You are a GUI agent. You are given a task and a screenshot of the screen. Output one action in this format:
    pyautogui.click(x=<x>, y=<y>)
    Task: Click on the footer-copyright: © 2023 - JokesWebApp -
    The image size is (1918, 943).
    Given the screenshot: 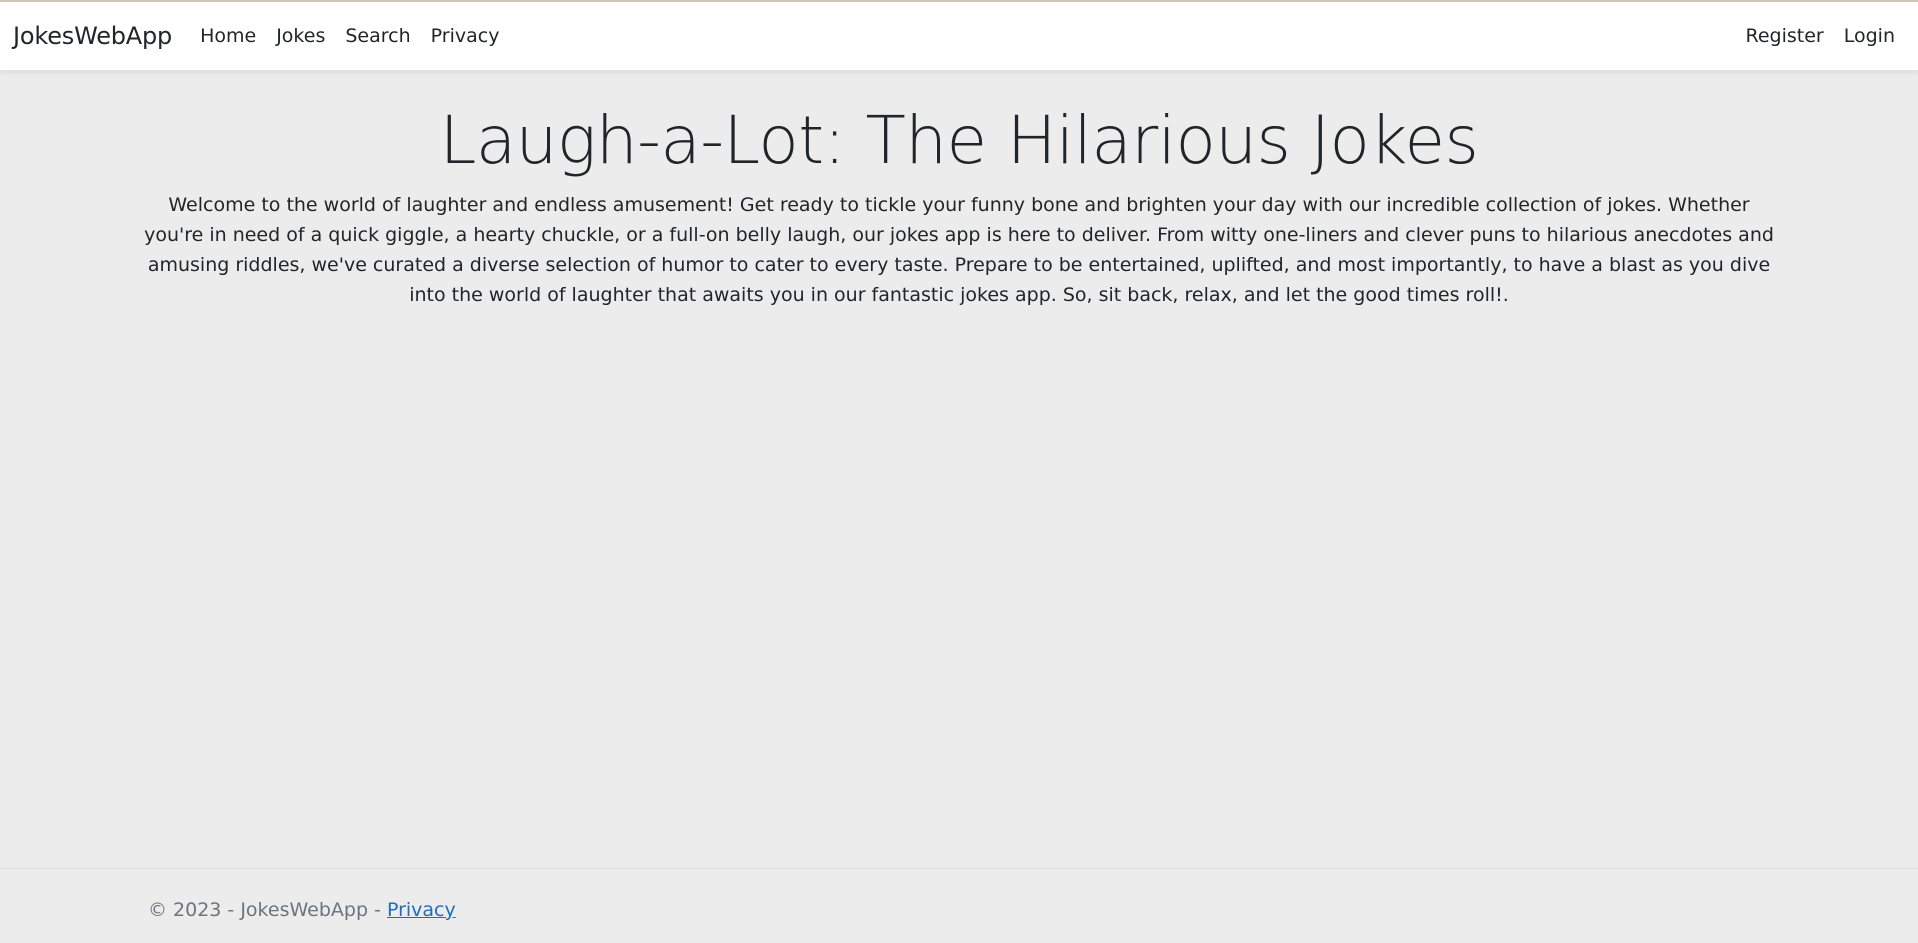 What is the action you would take?
    pyautogui.click(x=267, y=910)
    